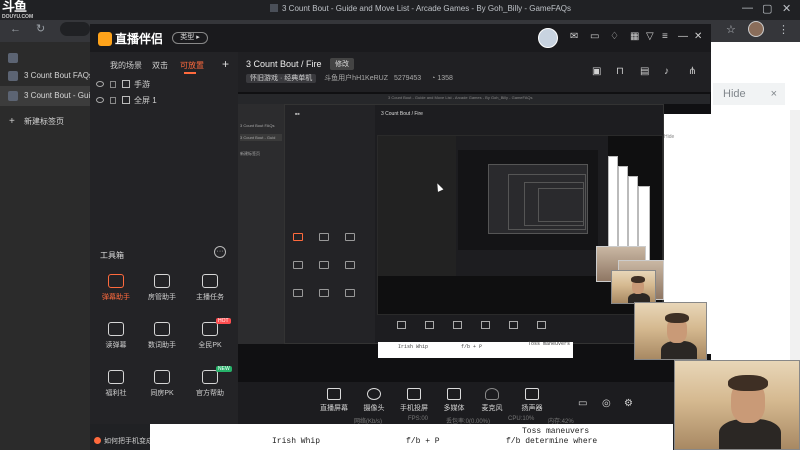 Image resolution: width=800 pixels, height=450 pixels. What do you see at coordinates (679, 350) in the screenshot?
I see `person-body` at bounding box center [679, 350].